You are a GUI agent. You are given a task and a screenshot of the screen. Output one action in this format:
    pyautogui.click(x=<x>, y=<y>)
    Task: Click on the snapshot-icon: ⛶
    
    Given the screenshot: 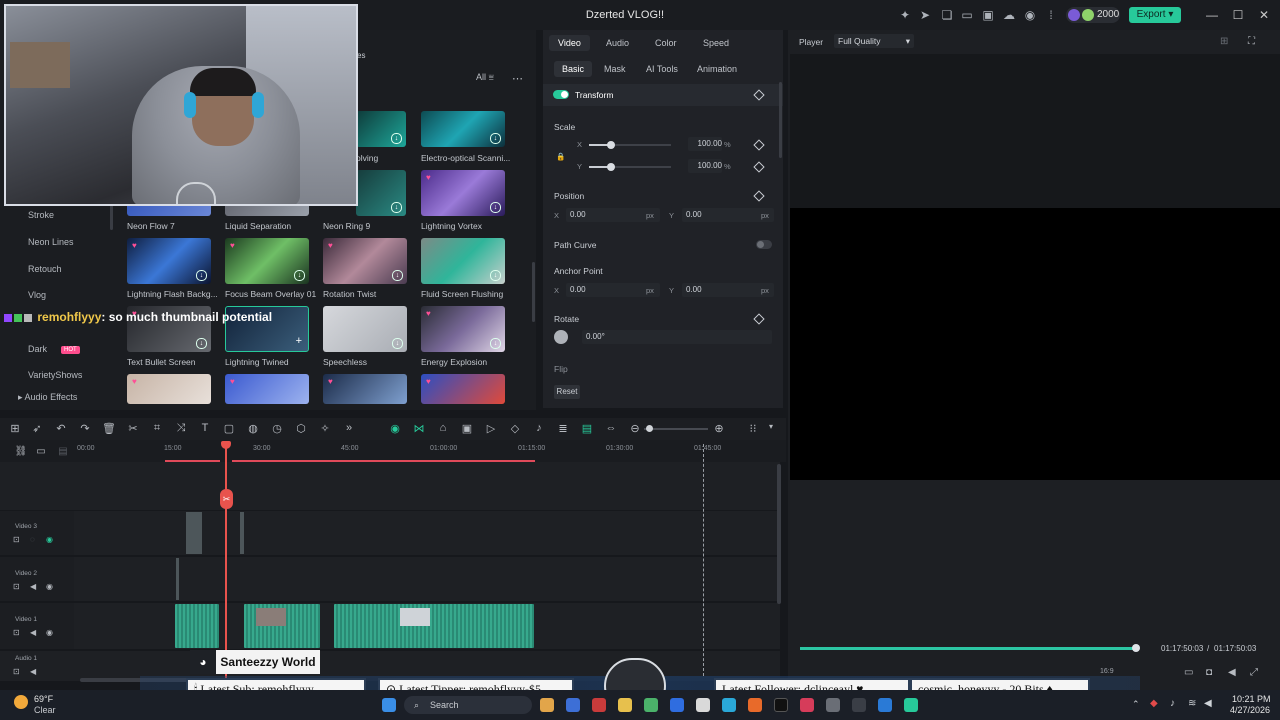 What is the action you would take?
    pyautogui.click(x=1251, y=41)
    